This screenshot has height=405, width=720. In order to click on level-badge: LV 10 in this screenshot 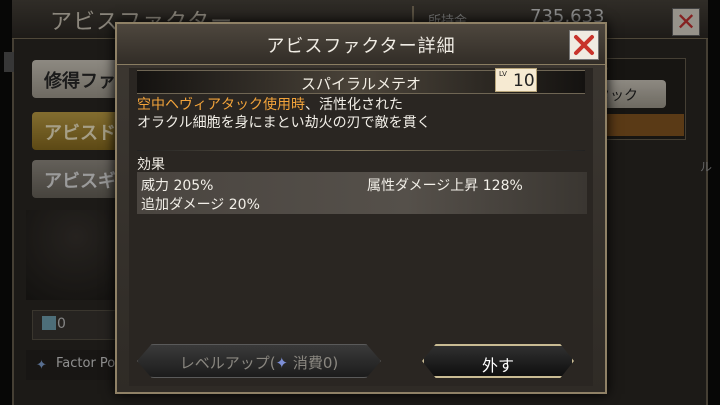, I will do `click(516, 80)`.